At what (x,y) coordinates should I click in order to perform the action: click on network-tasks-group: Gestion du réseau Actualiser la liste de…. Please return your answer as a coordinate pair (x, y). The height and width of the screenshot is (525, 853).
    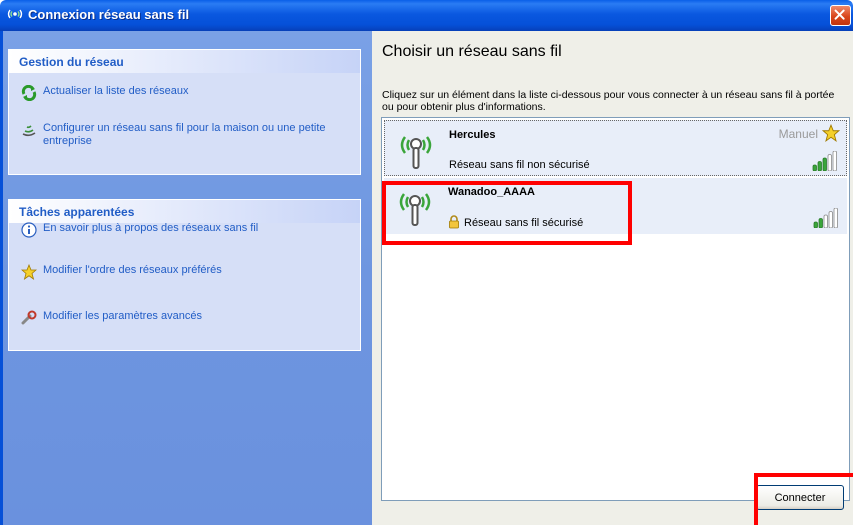
    Looking at the image, I should click on (184, 112).